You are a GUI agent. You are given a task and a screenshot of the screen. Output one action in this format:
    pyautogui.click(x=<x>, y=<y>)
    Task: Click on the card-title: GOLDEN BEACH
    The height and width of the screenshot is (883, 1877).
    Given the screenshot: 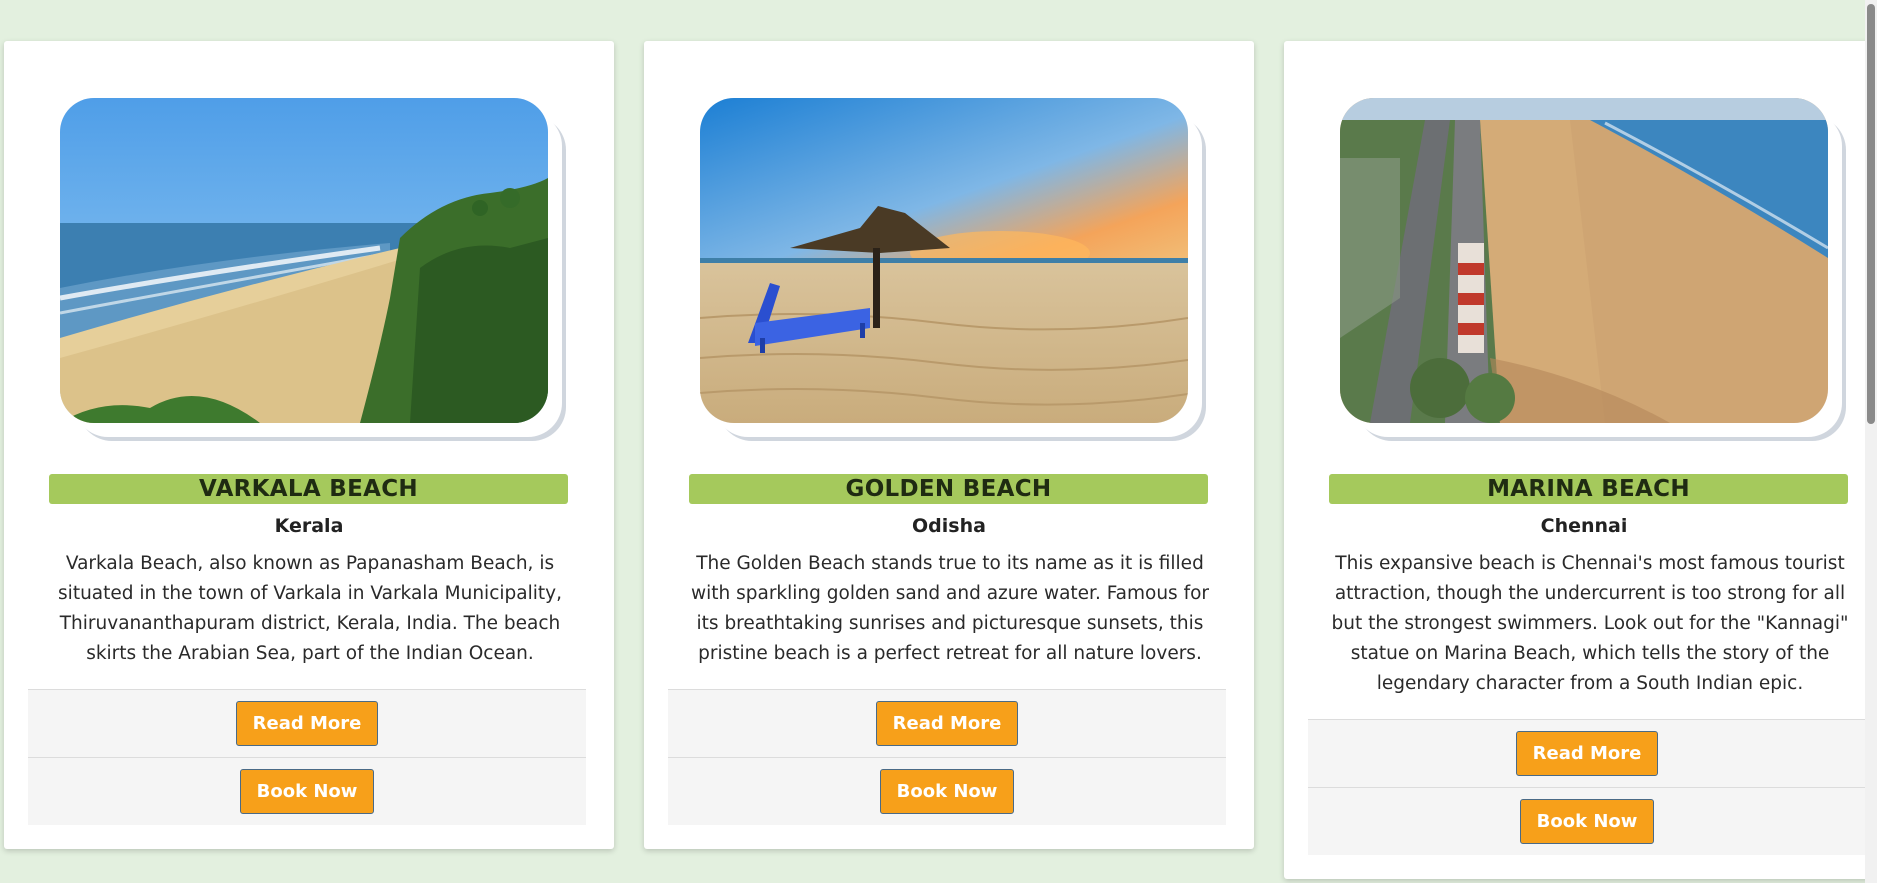 What is the action you would take?
    pyautogui.click(x=948, y=489)
    